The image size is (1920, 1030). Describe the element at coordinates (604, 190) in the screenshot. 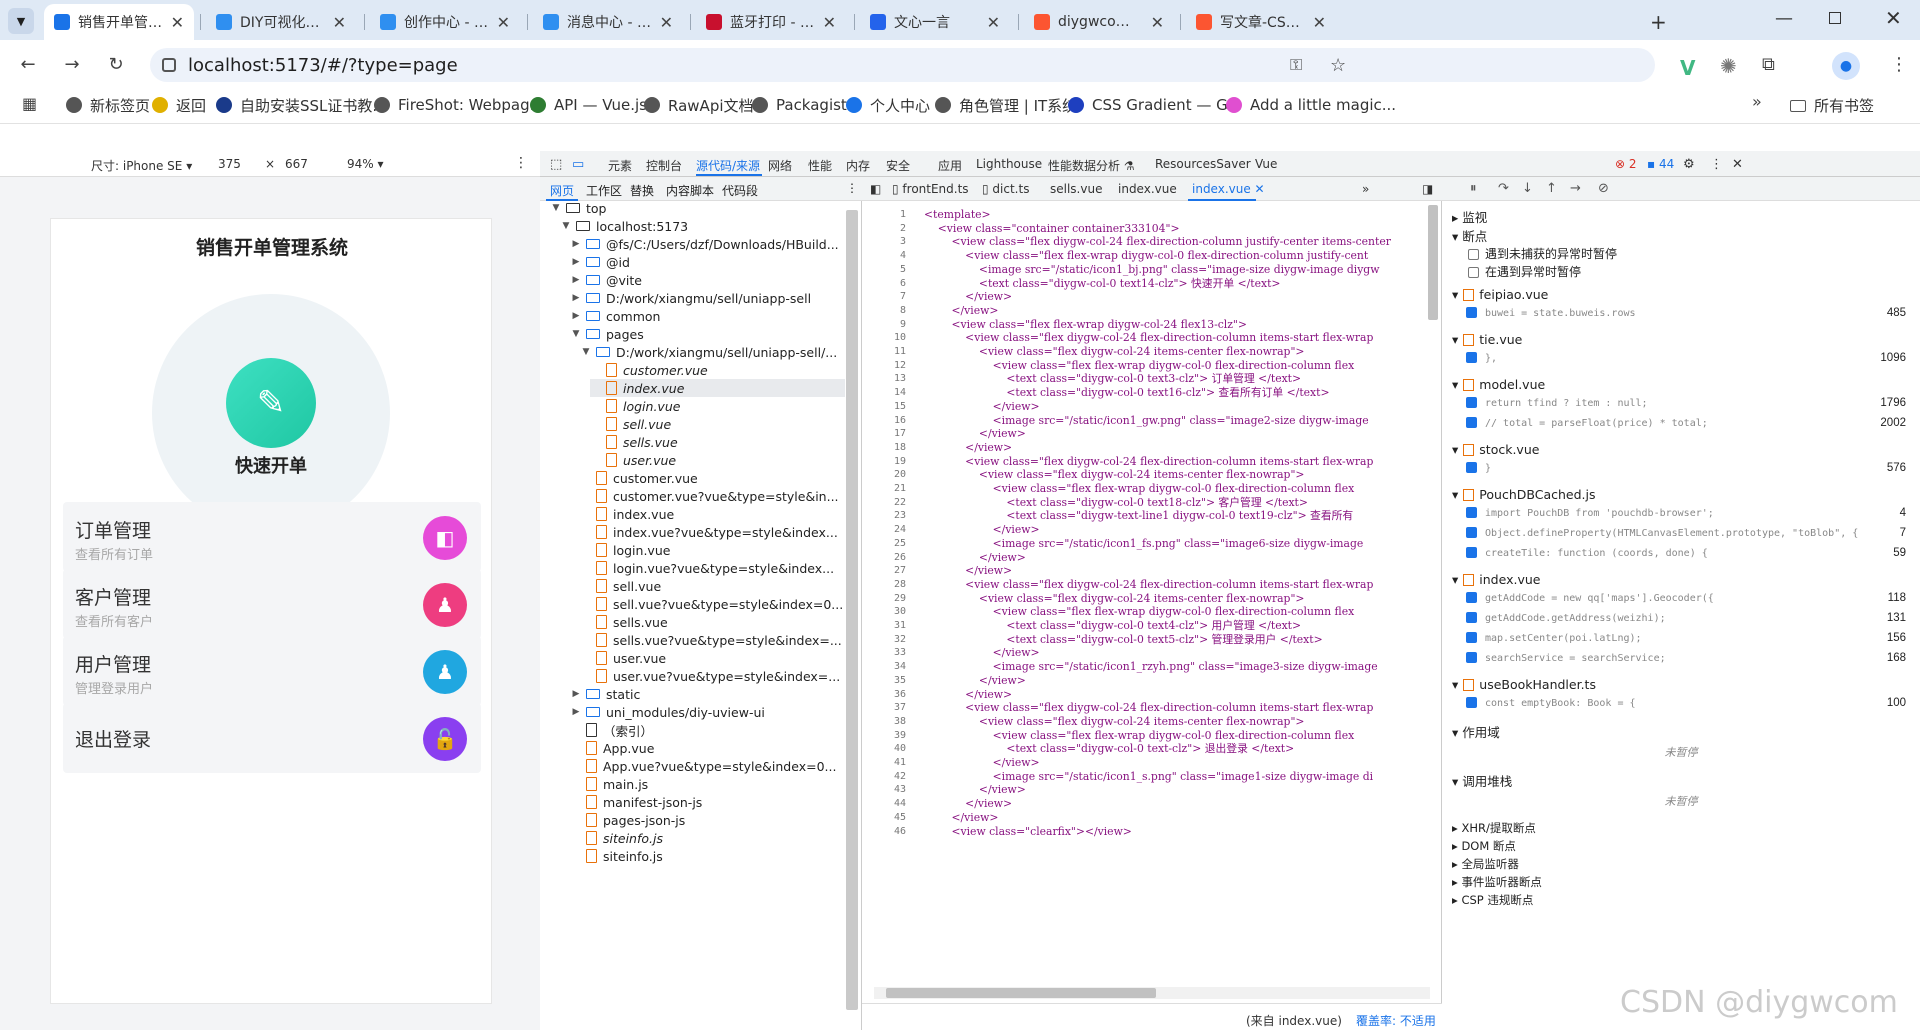

I see `navigator-tab: 工作区` at that location.